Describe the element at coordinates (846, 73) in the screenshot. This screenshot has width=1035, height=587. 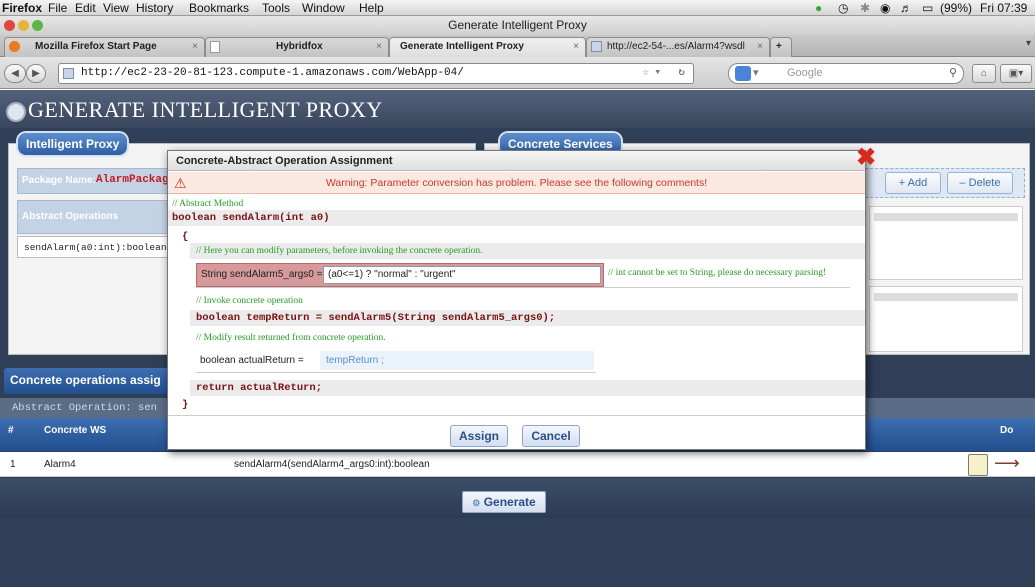
I see `search-input: ▾ Google ⚲` at that location.